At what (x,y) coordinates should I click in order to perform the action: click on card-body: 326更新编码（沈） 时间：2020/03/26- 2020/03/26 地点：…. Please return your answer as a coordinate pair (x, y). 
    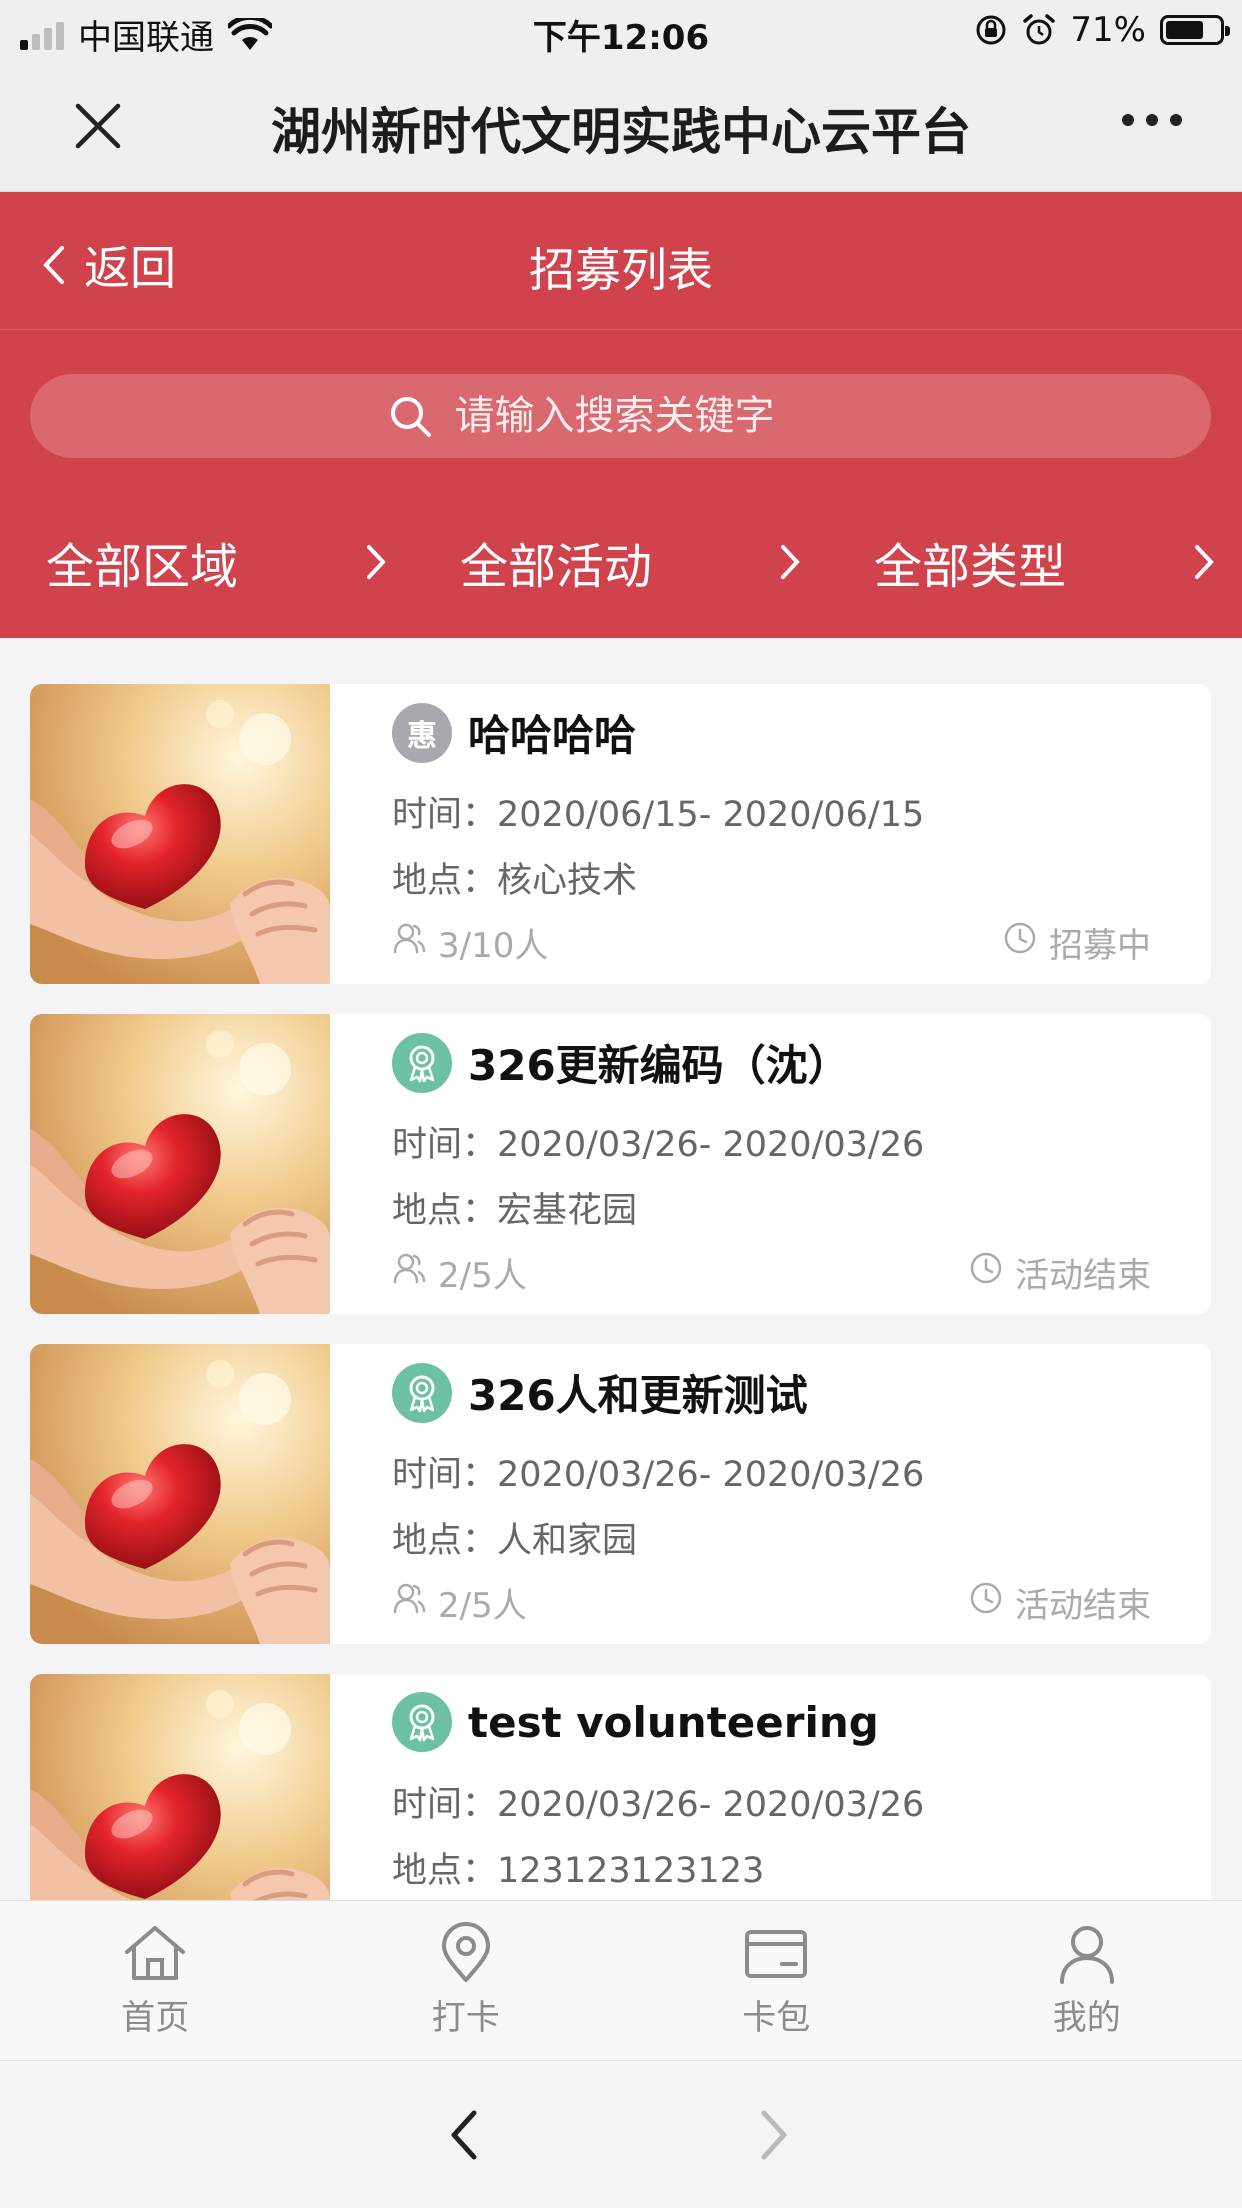
    Looking at the image, I should click on (771, 1164).